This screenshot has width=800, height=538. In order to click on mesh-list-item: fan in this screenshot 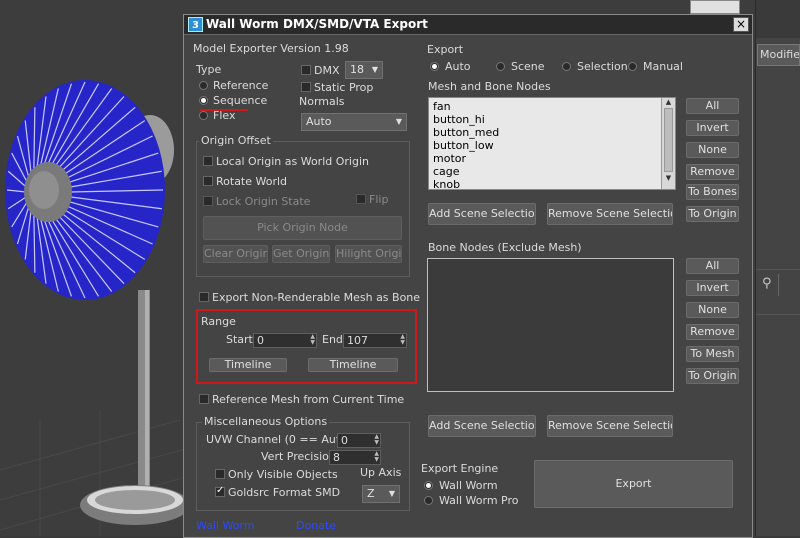, I will do `click(552, 106)`.